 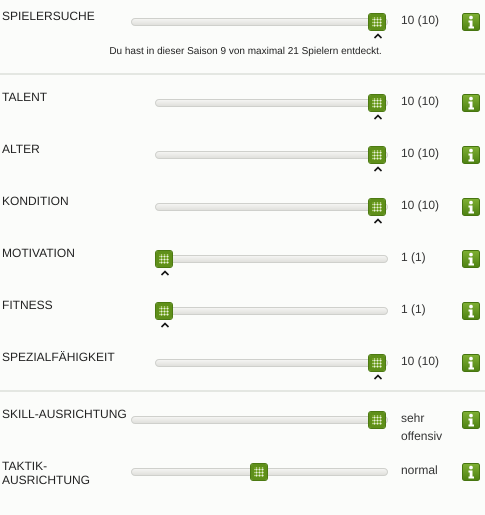 What do you see at coordinates (64, 414) in the screenshot?
I see `slider-label: SKILL-AUSRICHTUNG` at bounding box center [64, 414].